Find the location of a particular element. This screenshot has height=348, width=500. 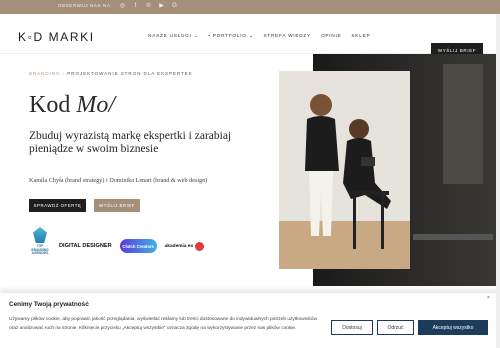

title-plain: Kod is located at coordinates (53, 105).